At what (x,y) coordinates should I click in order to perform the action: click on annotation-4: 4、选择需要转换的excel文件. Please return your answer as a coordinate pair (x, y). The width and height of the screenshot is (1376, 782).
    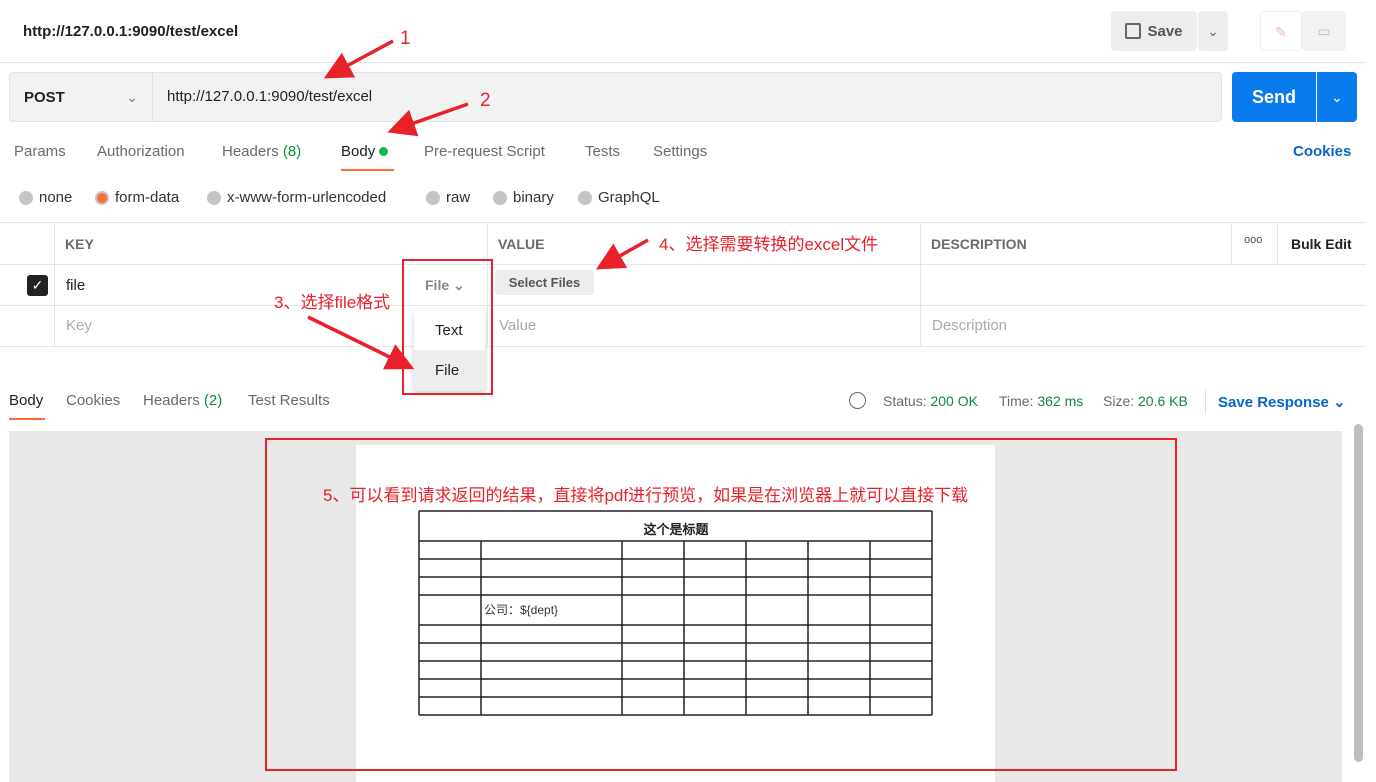
    Looking at the image, I should click on (769, 244).